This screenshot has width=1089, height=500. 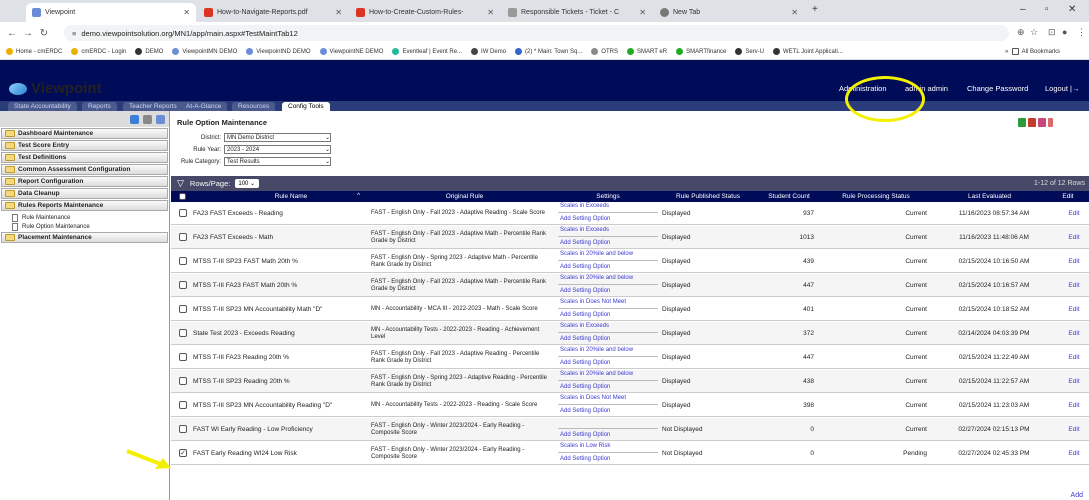 What do you see at coordinates (425, 12) in the screenshot?
I see `browser-tab-pdf-rules: How-to-Create-Custom-Rules- ✕` at bounding box center [425, 12].